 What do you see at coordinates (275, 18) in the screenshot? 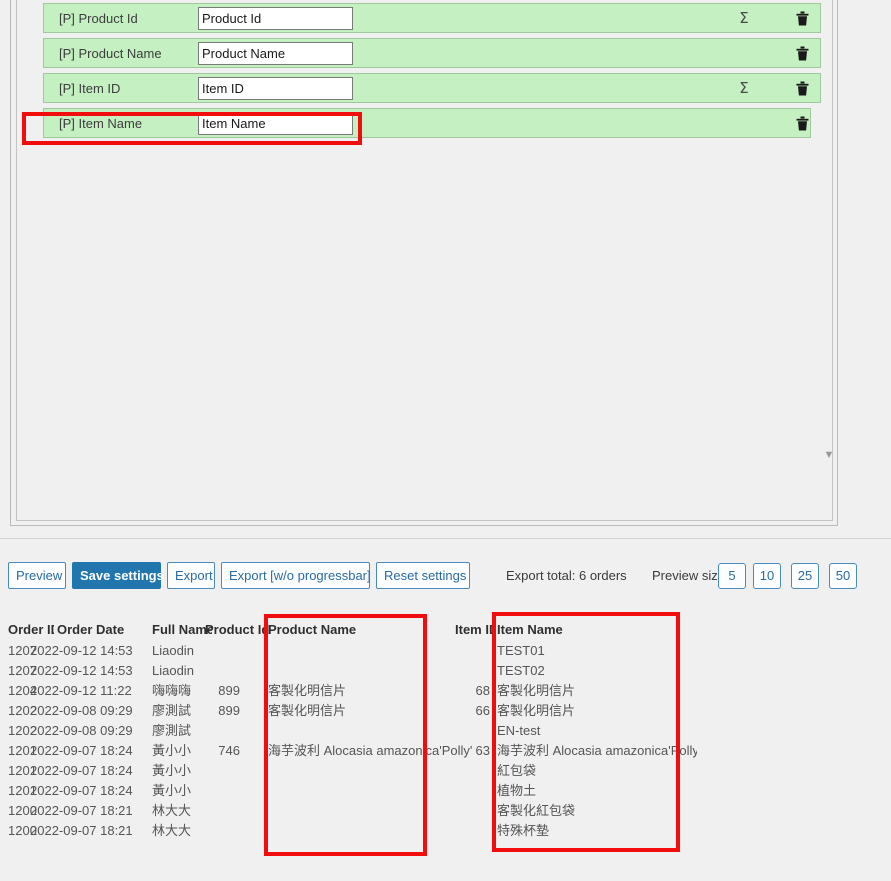
I see `field-input-product-id` at bounding box center [275, 18].